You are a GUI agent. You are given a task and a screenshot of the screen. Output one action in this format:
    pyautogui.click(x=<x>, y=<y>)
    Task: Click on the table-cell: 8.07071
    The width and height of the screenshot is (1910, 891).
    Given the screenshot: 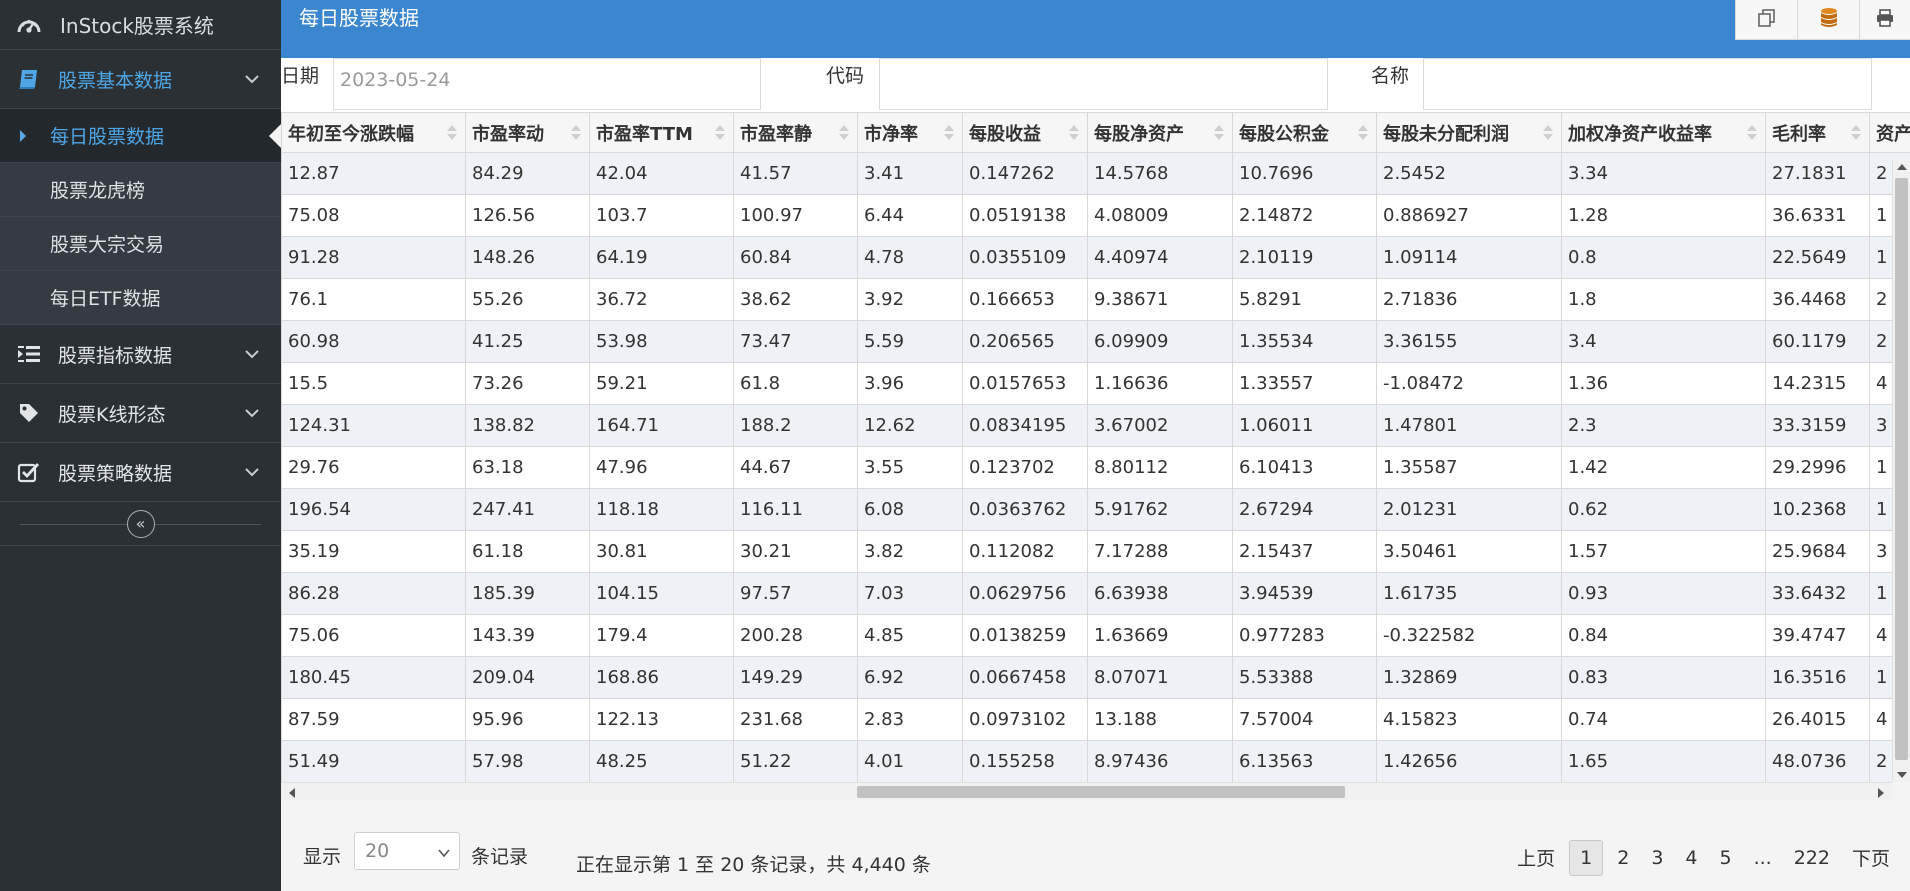 What is the action you would take?
    pyautogui.click(x=1160, y=677)
    